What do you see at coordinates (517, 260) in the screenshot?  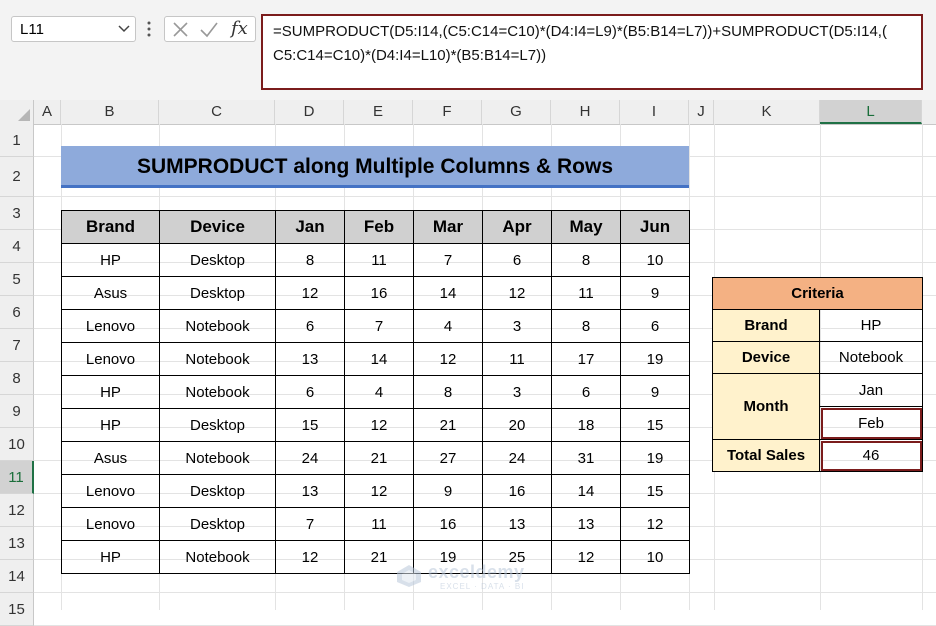 I see `table-cell-apr: 6` at bounding box center [517, 260].